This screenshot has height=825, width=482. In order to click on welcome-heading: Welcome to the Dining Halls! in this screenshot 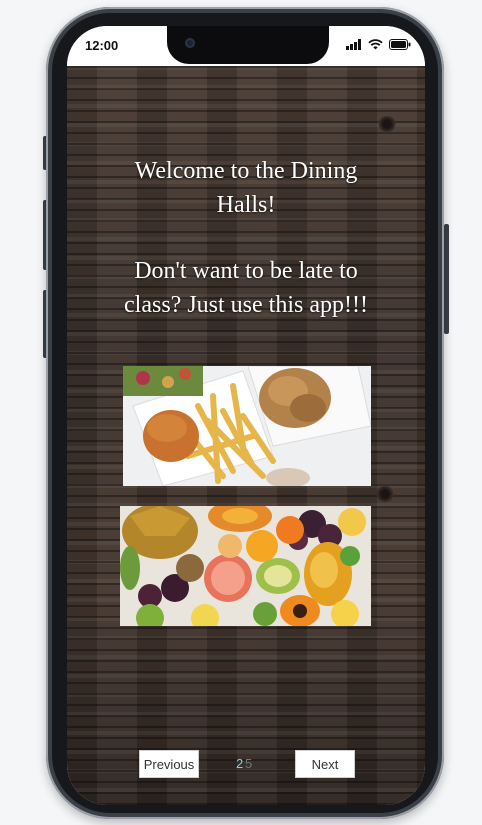, I will do `click(246, 188)`.